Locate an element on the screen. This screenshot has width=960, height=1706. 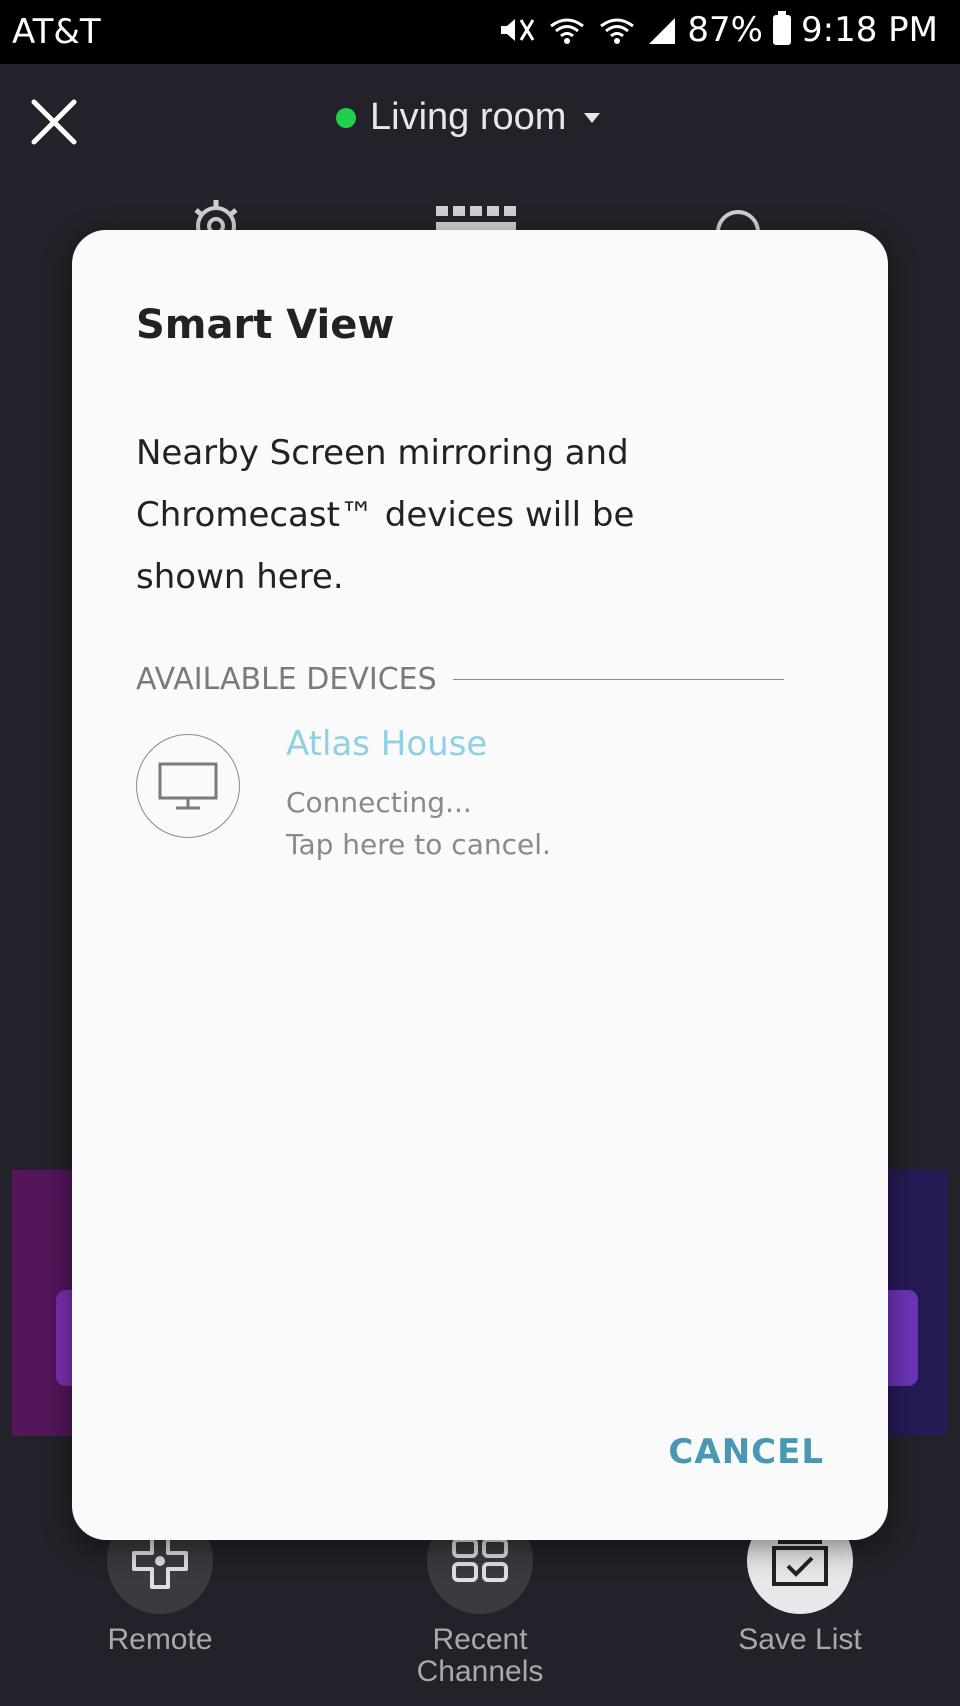
available-devices-header: AVAILABLE DEVICES is located at coordinates (460, 679).